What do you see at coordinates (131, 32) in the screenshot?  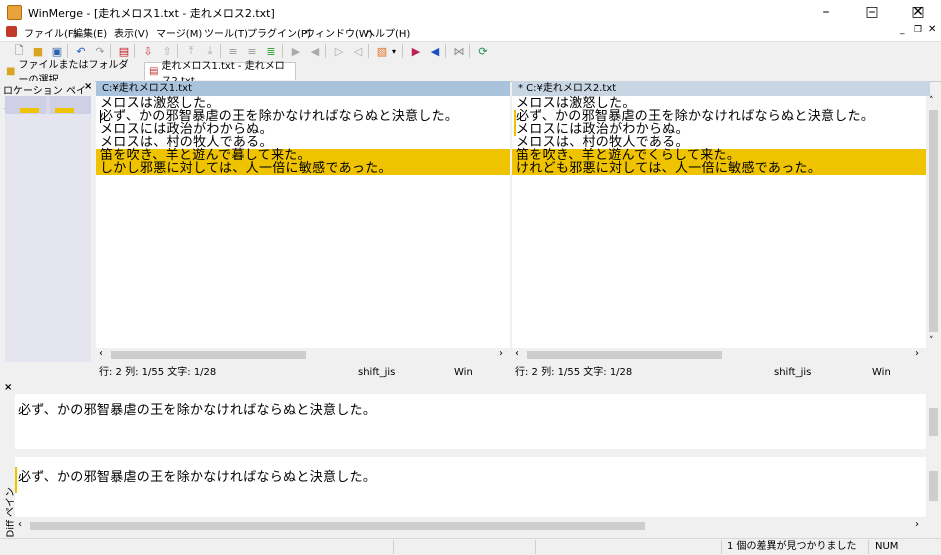 I see `menu-view: 表示(V)` at bounding box center [131, 32].